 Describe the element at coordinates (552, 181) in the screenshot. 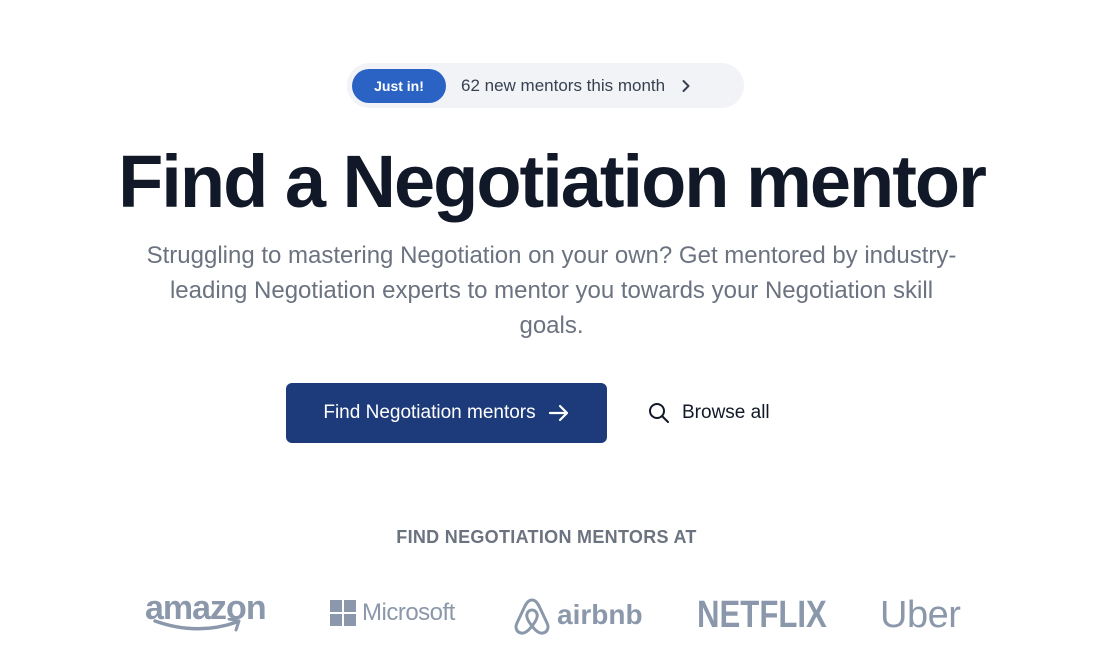

I see `page-title: Find a Negotiation mentor` at that location.